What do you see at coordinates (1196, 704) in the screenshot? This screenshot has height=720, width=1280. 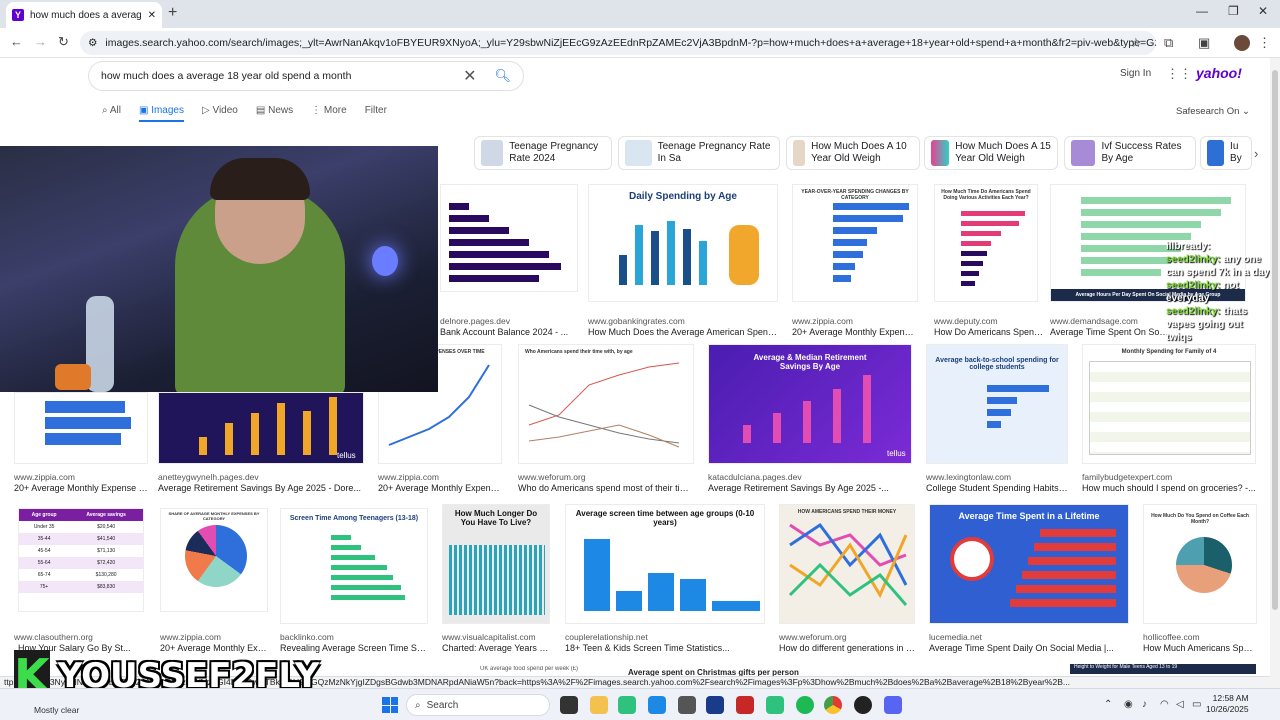 I see `battery-icon: ▭` at bounding box center [1196, 704].